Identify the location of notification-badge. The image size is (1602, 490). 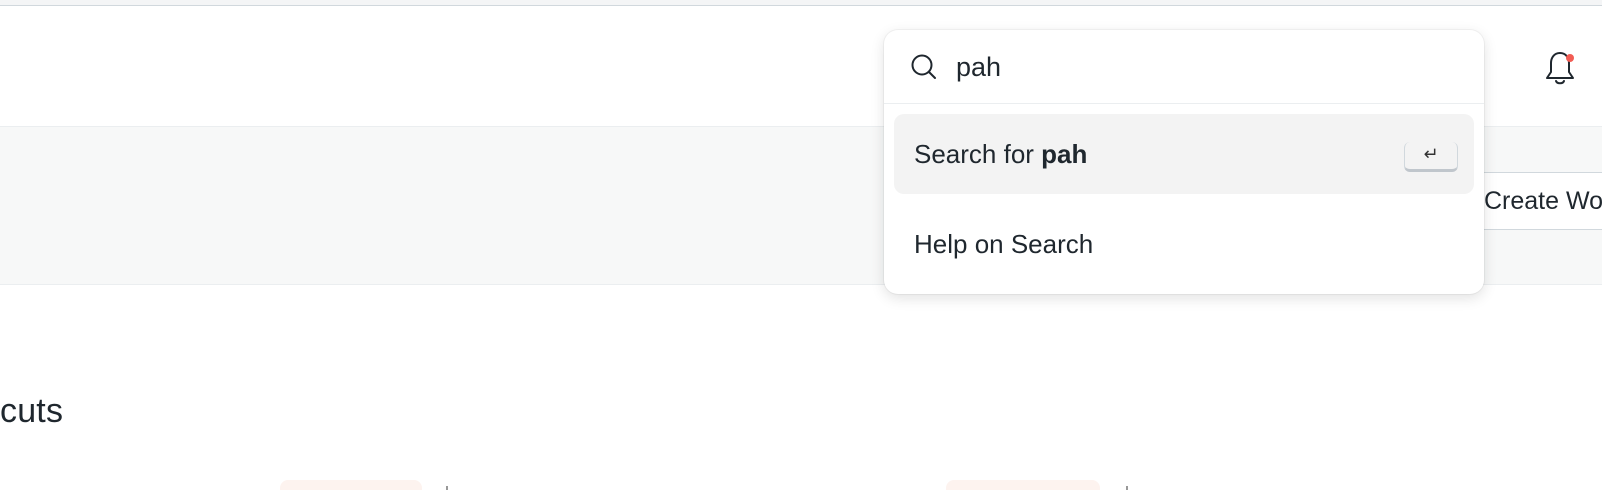
(1570, 58).